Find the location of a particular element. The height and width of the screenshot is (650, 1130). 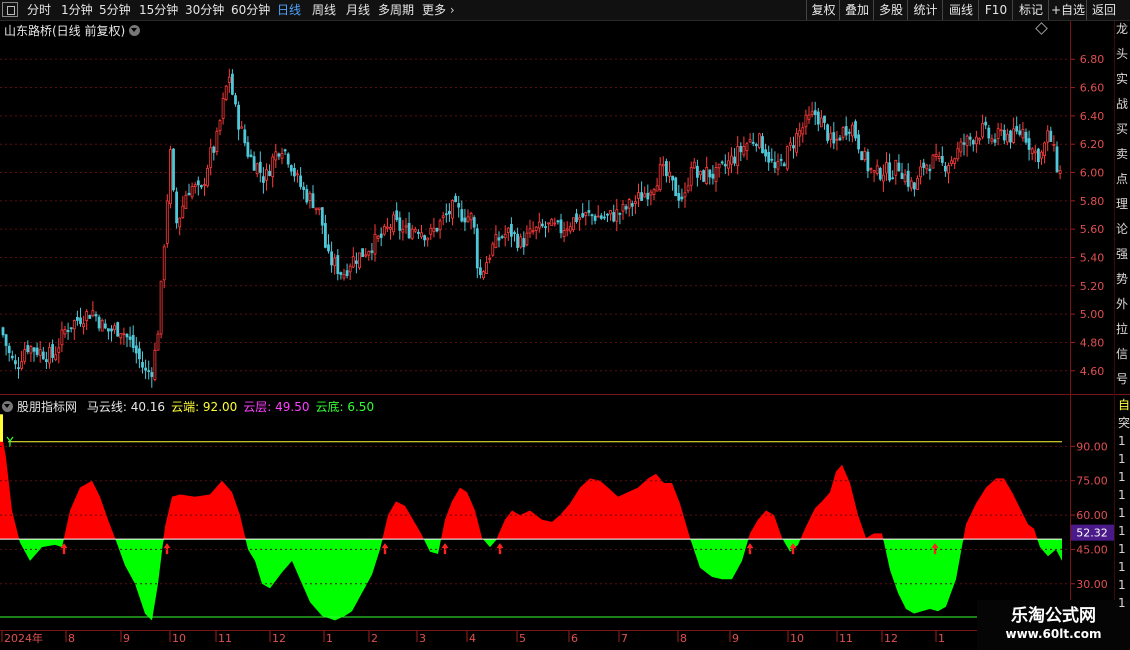

indicator-tick-label: 90.00 is located at coordinates (1092, 446).